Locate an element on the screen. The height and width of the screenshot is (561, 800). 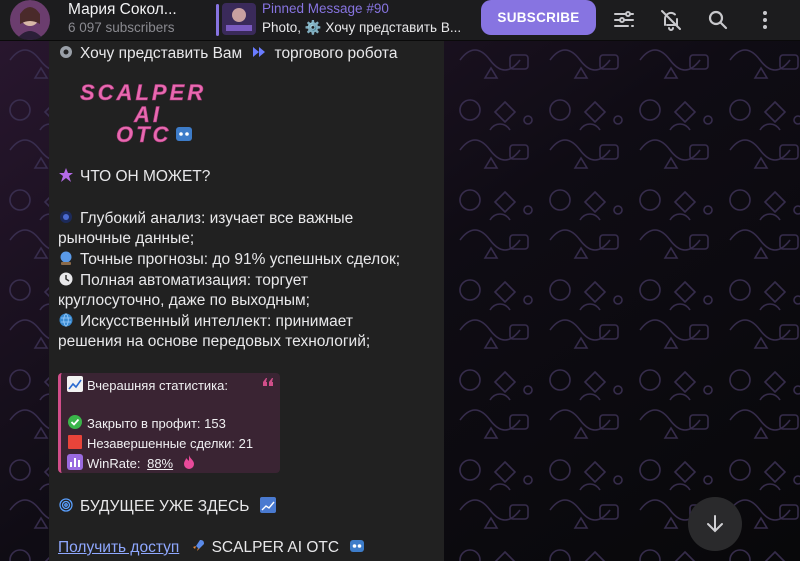
stats-title: Вчерашняя статистика: is located at coordinates (147, 384).